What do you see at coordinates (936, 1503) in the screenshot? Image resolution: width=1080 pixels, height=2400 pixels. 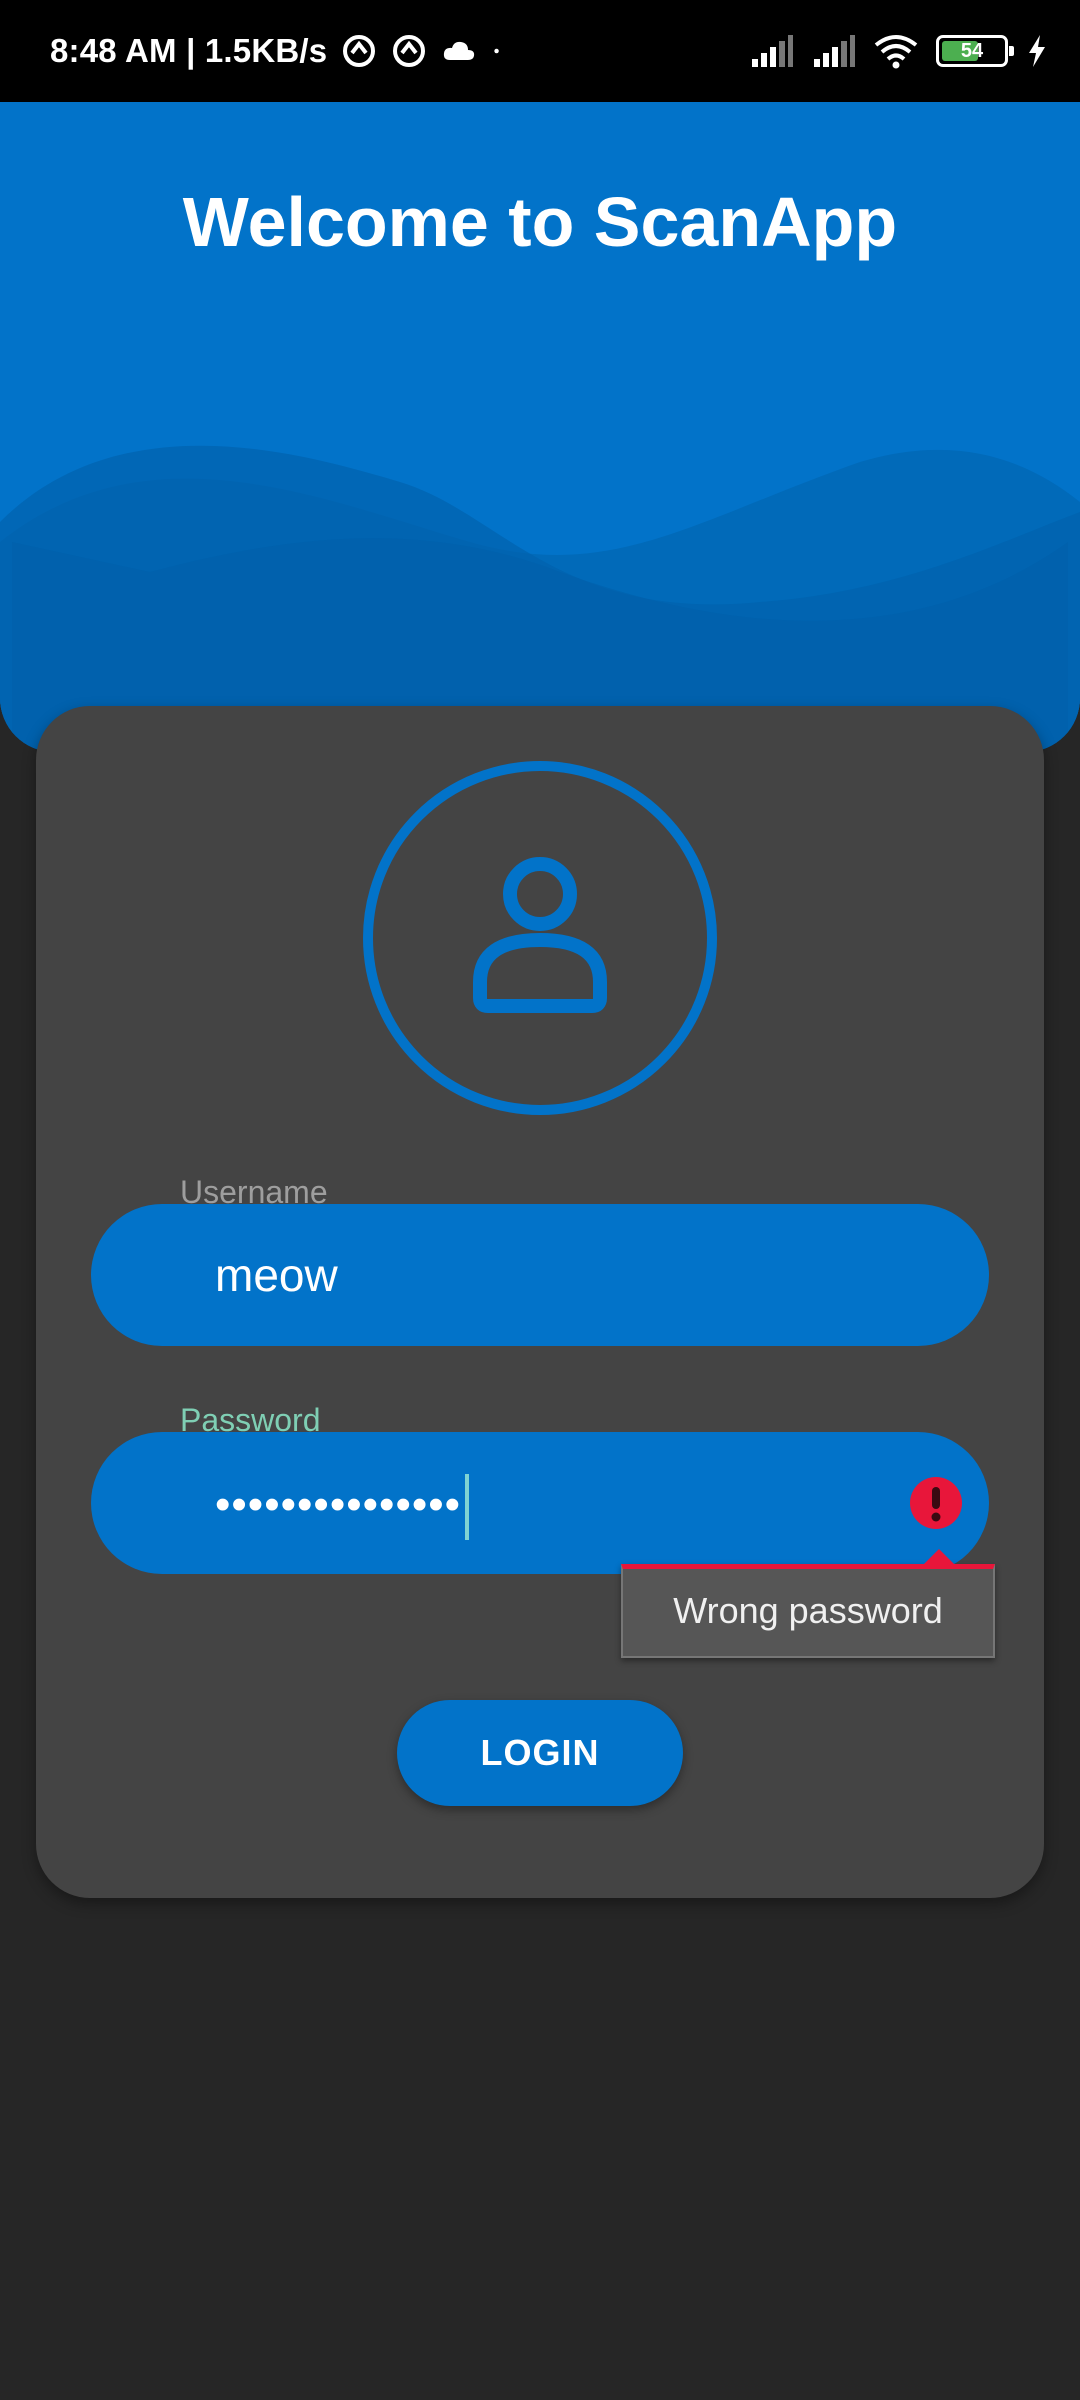 I see `error-icon` at bounding box center [936, 1503].